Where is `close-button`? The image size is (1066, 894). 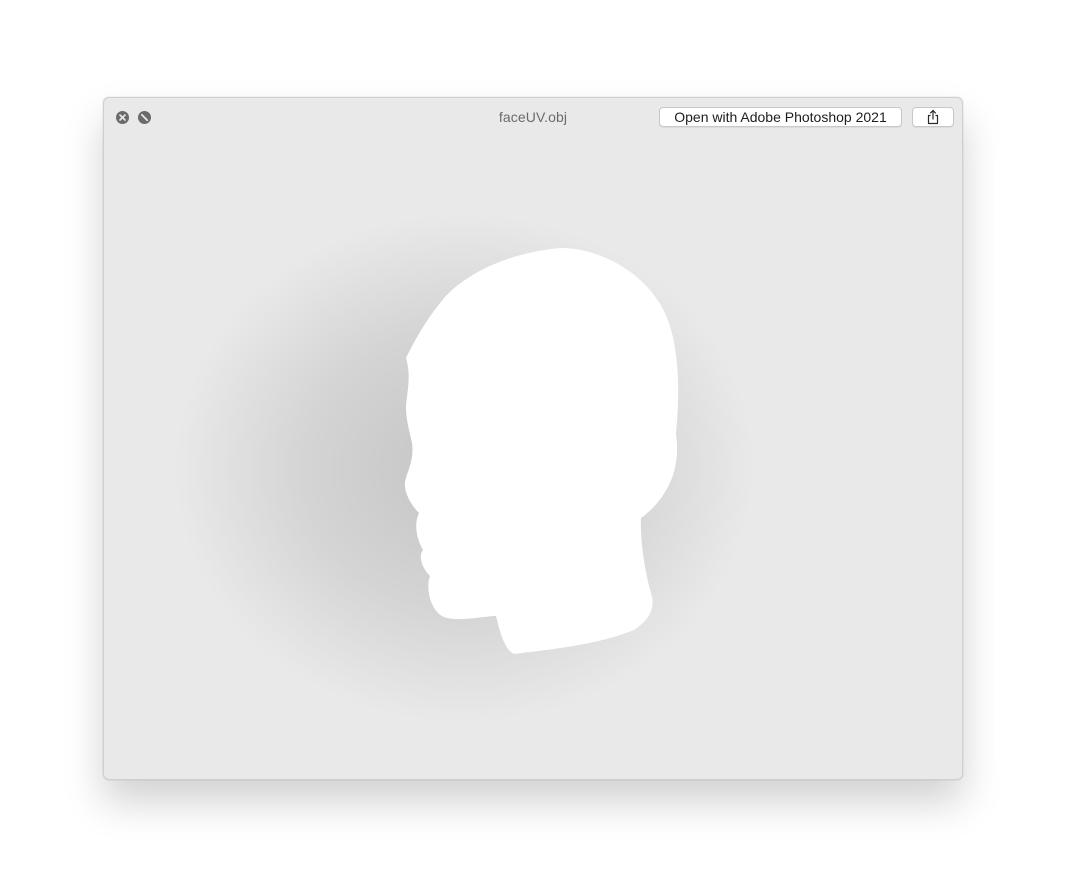
close-button is located at coordinates (122, 117).